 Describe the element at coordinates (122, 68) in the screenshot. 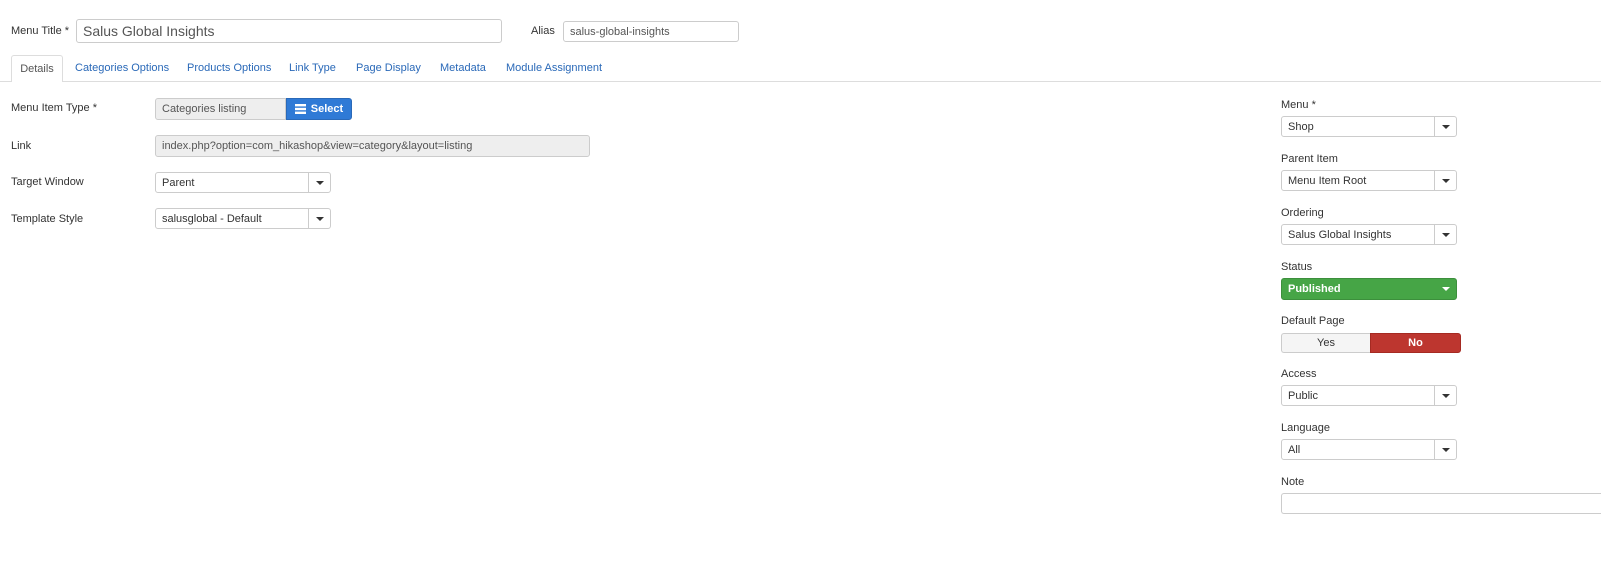

I see `tab-categories-options: Categories Options` at that location.